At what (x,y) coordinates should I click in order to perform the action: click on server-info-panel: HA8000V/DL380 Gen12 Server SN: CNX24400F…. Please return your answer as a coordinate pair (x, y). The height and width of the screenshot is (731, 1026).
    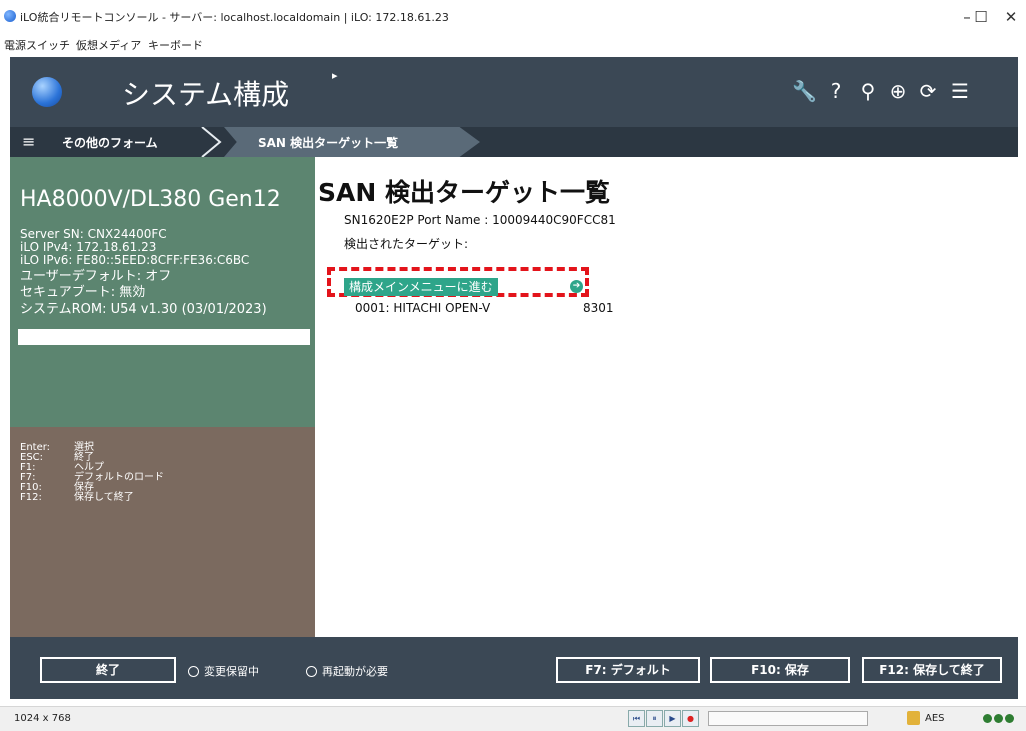
    Looking at the image, I should click on (162, 292).